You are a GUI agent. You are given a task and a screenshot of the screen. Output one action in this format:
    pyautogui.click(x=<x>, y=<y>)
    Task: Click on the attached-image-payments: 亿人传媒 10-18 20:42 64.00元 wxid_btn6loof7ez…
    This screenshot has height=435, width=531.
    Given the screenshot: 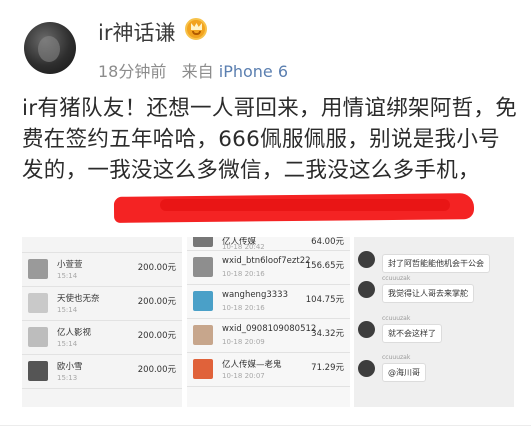 What is the action you would take?
    pyautogui.click(x=268, y=322)
    